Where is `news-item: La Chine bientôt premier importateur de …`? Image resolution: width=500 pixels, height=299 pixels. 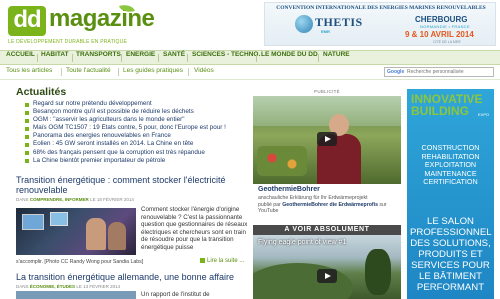
news-item: La Chine bientôt premier importateur de … is located at coordinates (137, 161).